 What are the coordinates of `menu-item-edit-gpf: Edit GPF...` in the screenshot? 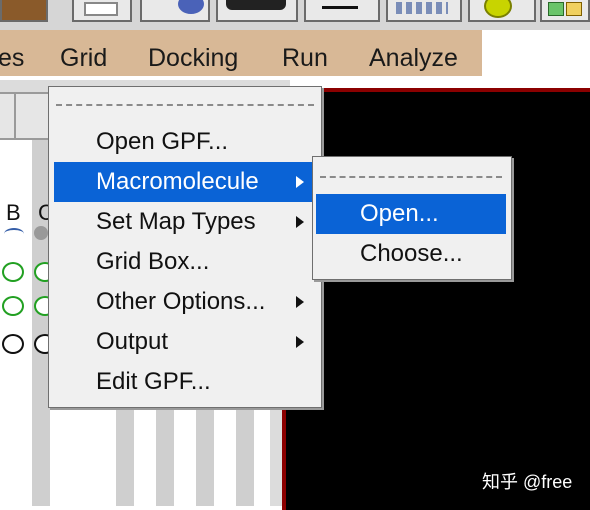 It's located at (185, 382).